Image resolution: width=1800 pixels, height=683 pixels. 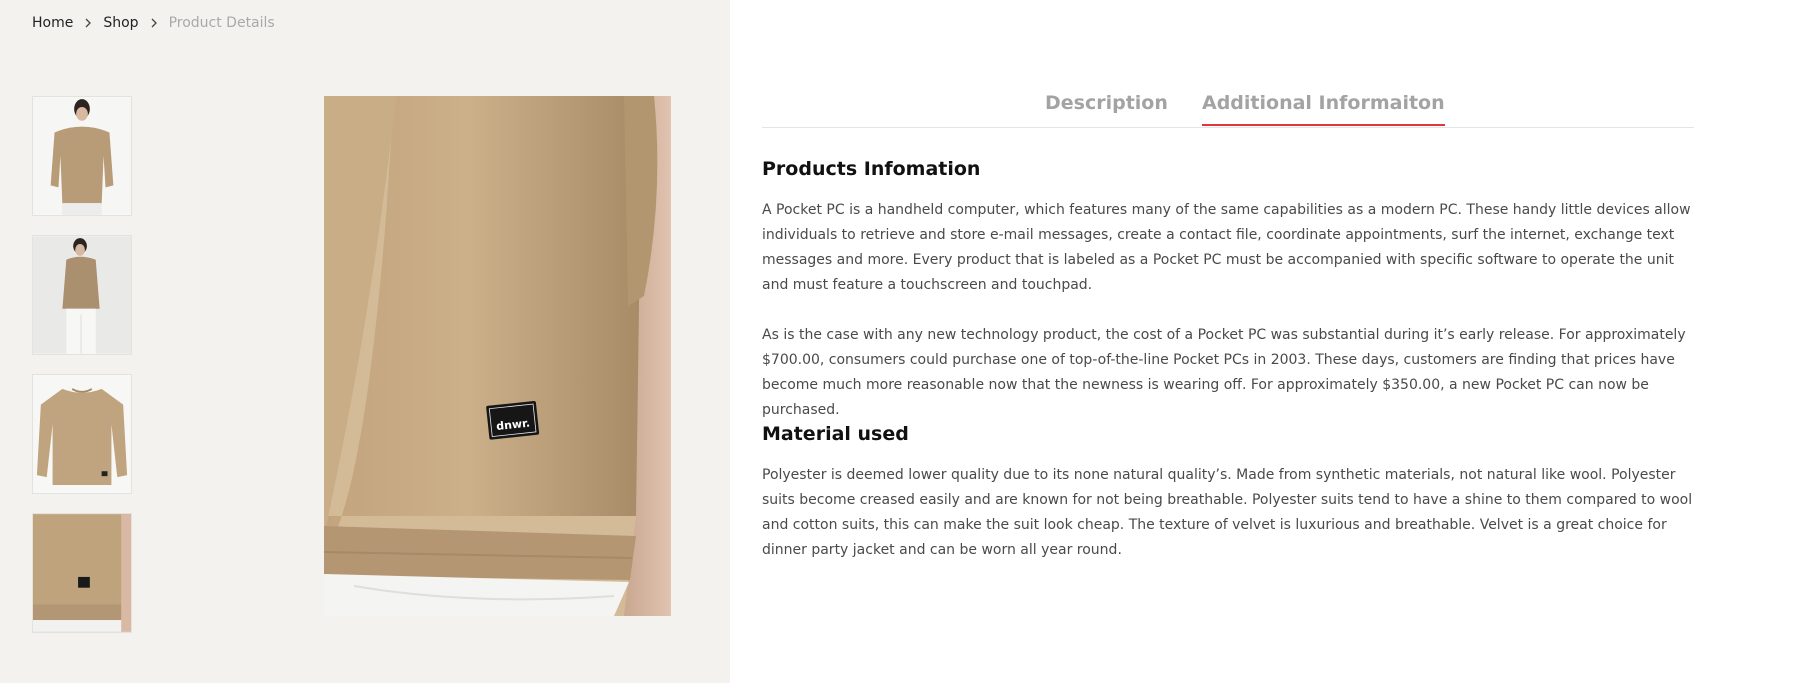 I want to click on thumbnail-flat-sweater, so click(x=82, y=434).